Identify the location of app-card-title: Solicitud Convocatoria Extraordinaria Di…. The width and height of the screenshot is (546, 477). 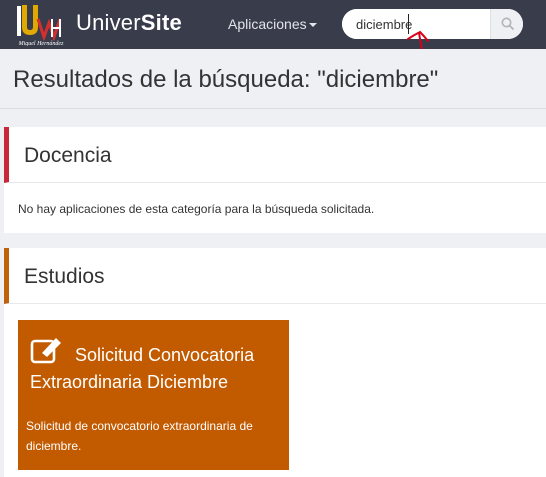
(142, 368).